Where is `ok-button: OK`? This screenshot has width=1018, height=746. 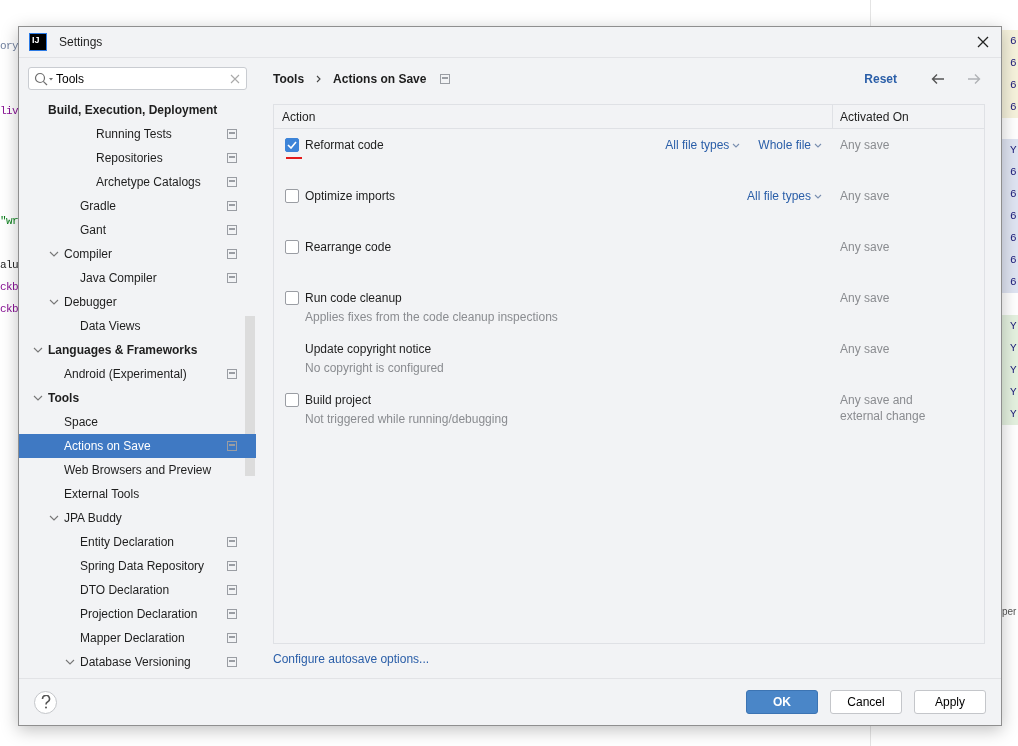 ok-button: OK is located at coordinates (782, 702).